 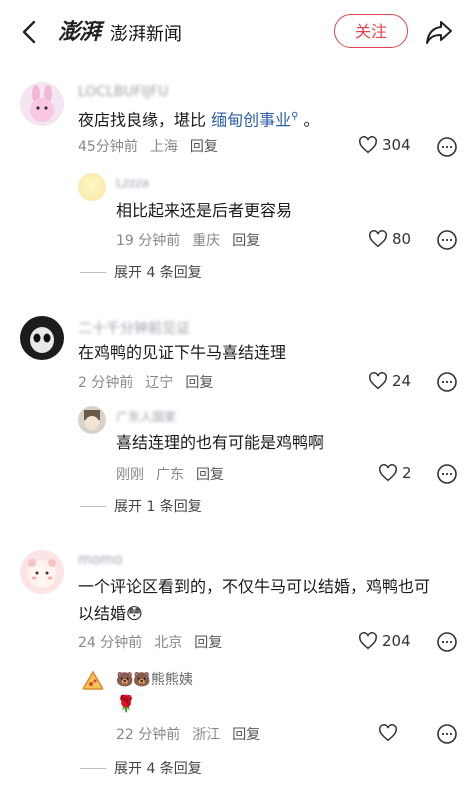 I want to click on like-button: 24, so click(x=389, y=381).